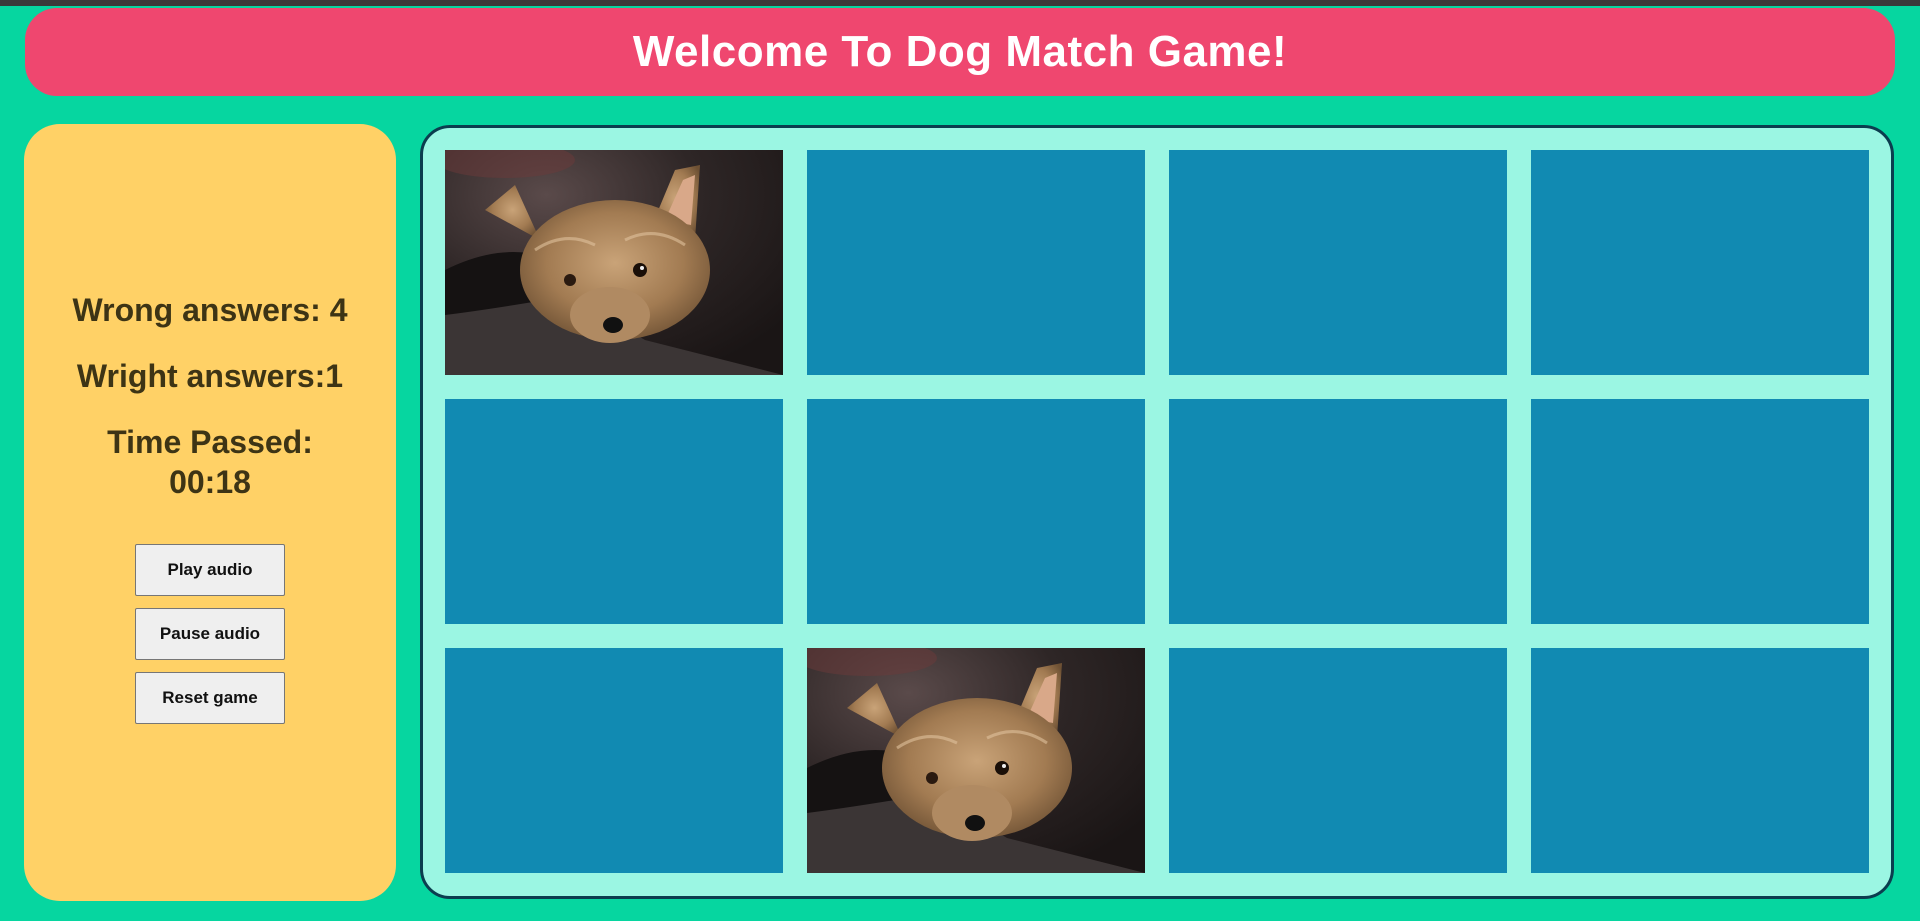 Image resolution: width=1920 pixels, height=921 pixels. I want to click on time-passed: Time Passed: 00:18, so click(210, 462).